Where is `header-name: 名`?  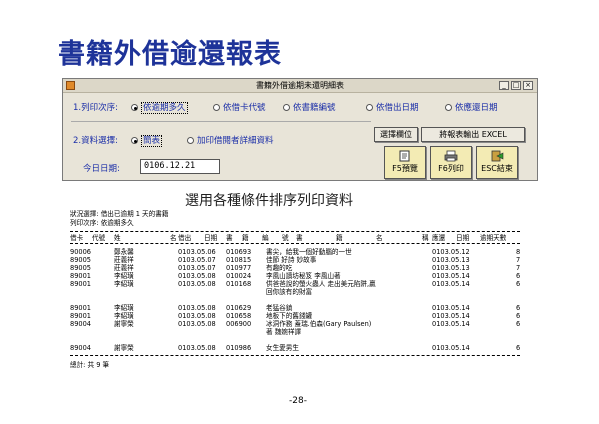
header-name: 名 is located at coordinates (173, 238).